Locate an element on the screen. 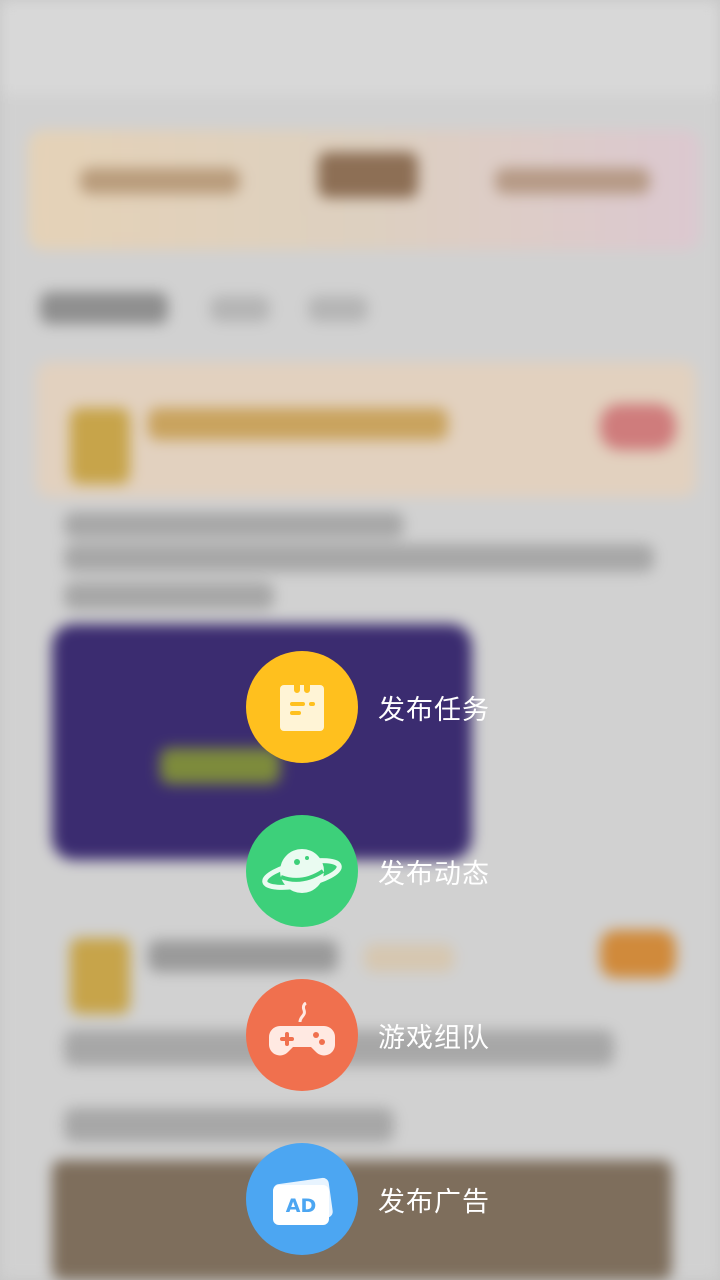 The width and height of the screenshot is (720, 1280). menu-label: 发布广告 is located at coordinates (434, 1202).